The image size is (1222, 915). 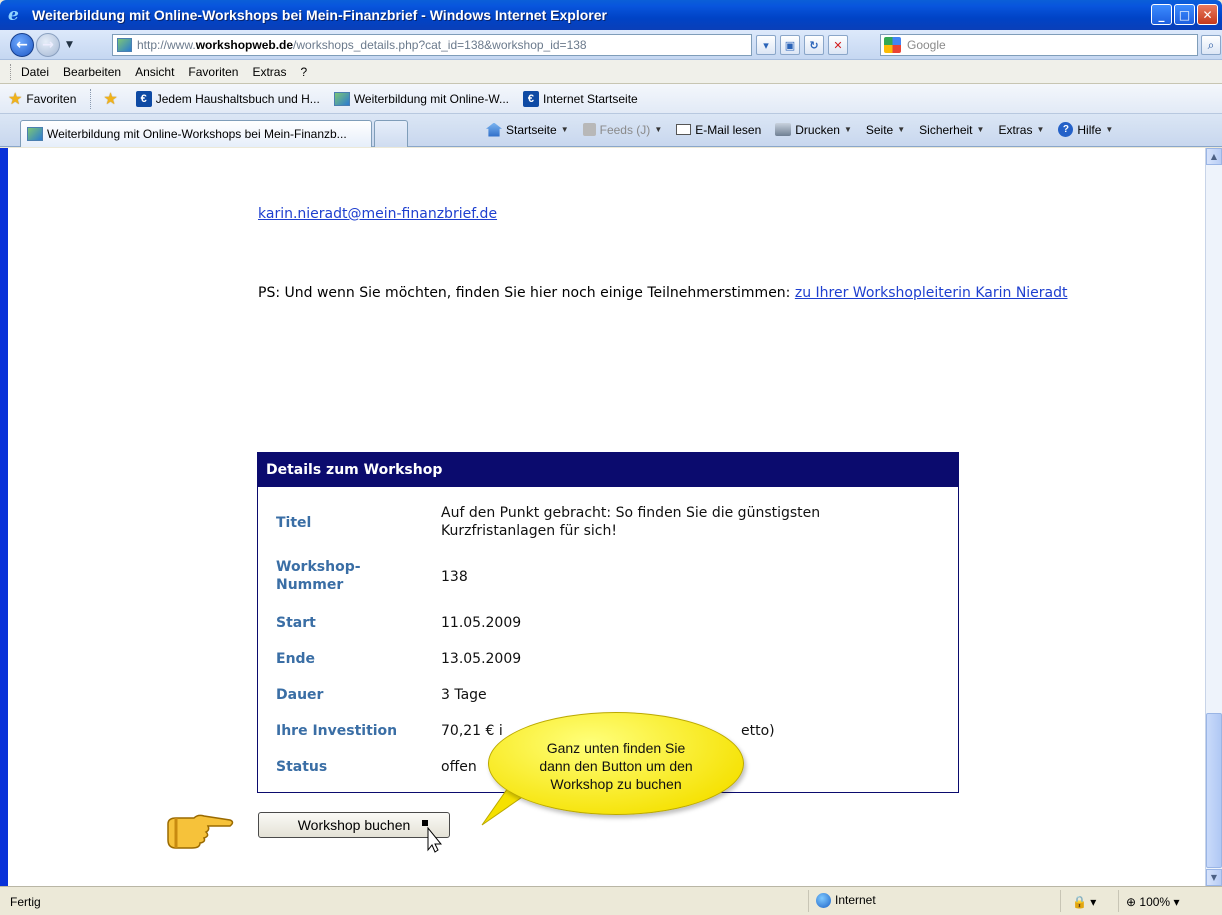 What do you see at coordinates (1039, 45) in the screenshot?
I see `search-input: Google` at bounding box center [1039, 45].